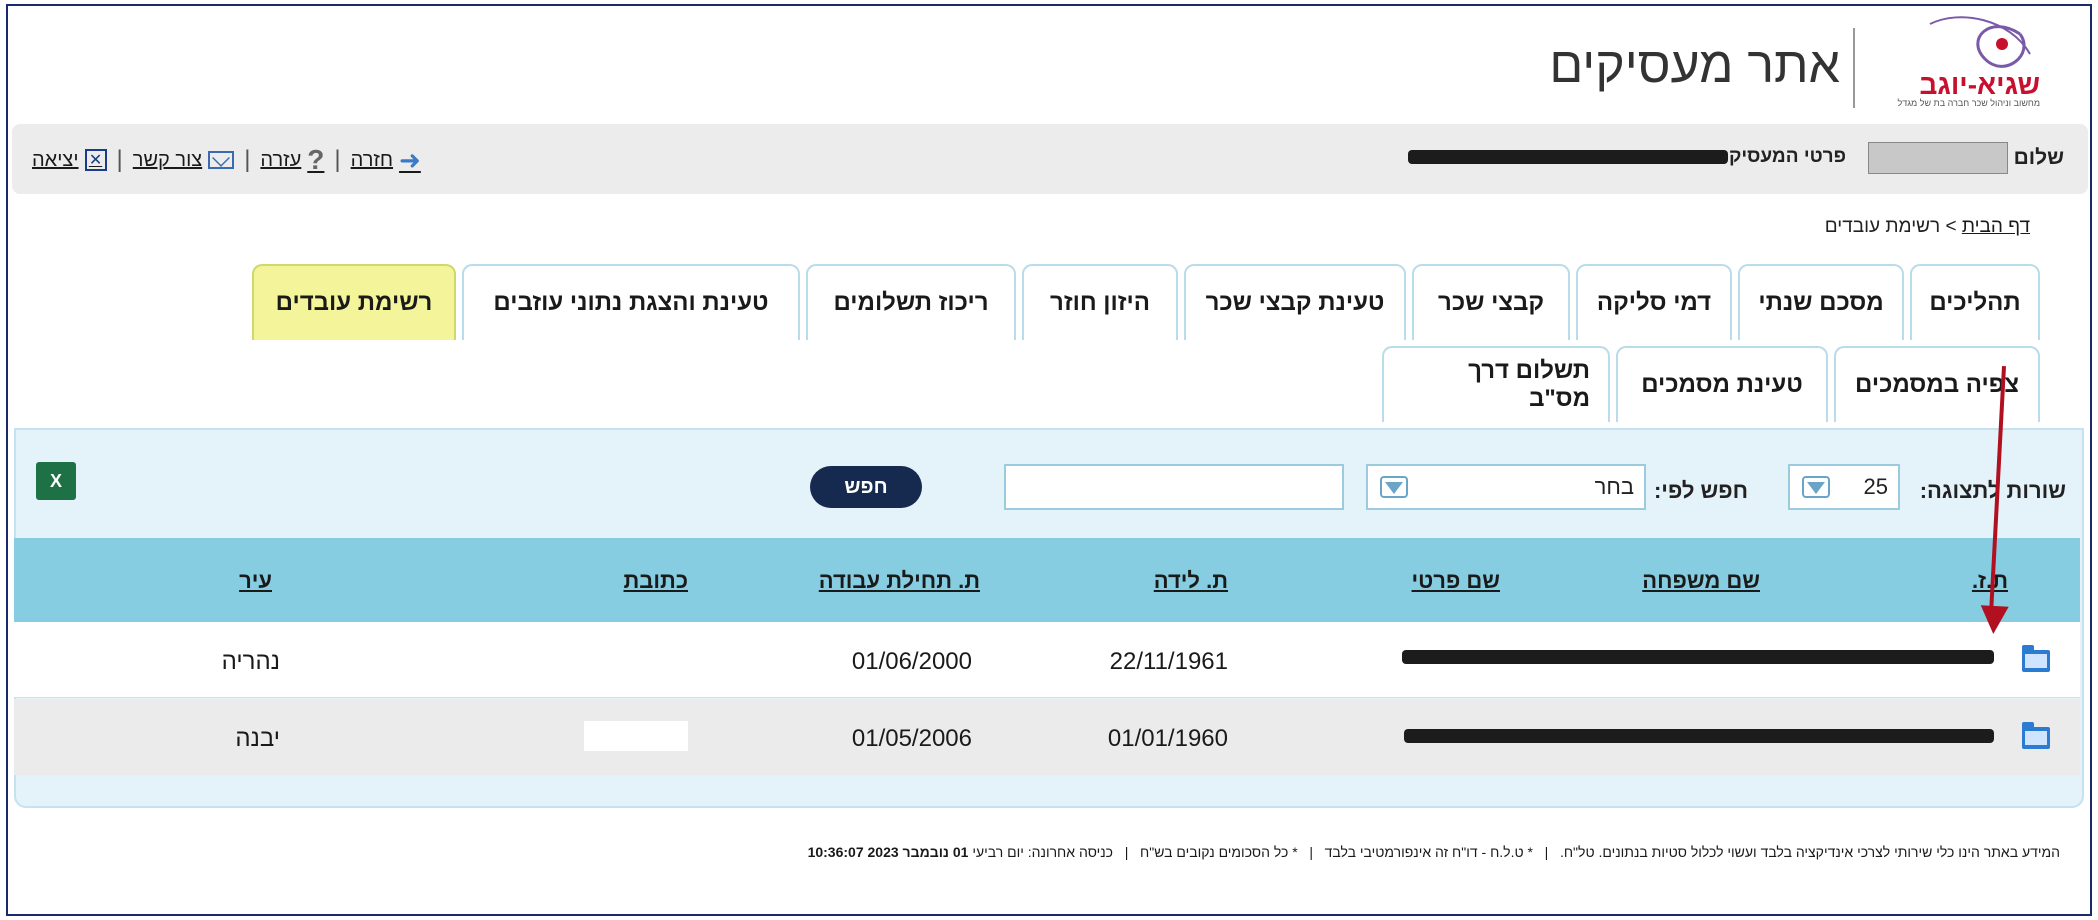  I want to click on back-label: חזרה, so click(372, 159).